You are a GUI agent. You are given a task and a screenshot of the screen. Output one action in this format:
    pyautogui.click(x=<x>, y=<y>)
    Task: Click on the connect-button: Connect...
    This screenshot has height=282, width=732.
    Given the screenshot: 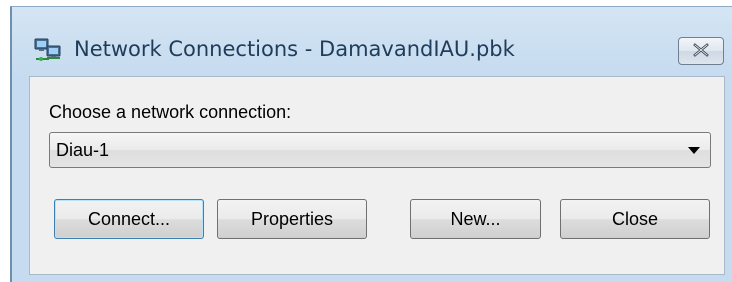 What is the action you would take?
    pyautogui.click(x=129, y=219)
    